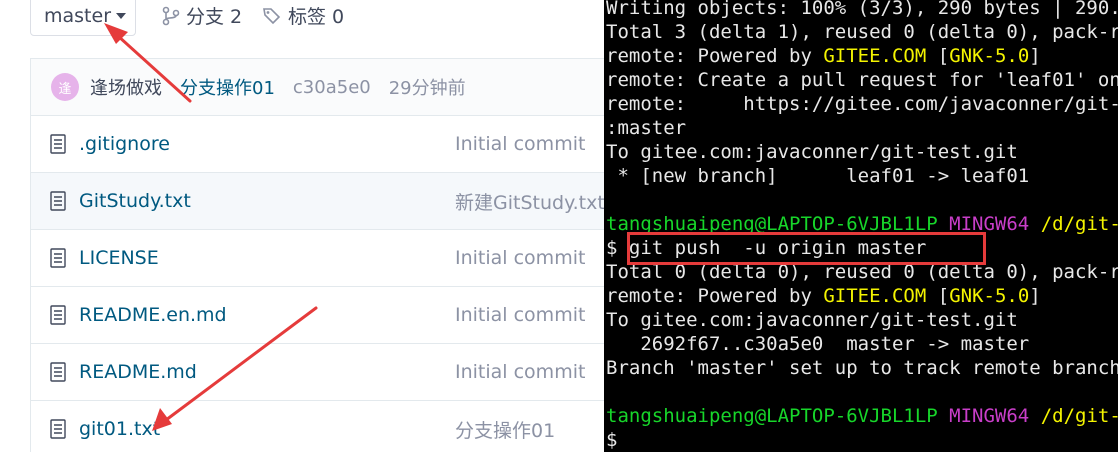 This screenshot has width=1118, height=452. What do you see at coordinates (119, 258) in the screenshot?
I see `file-name-link: LICENSE` at bounding box center [119, 258].